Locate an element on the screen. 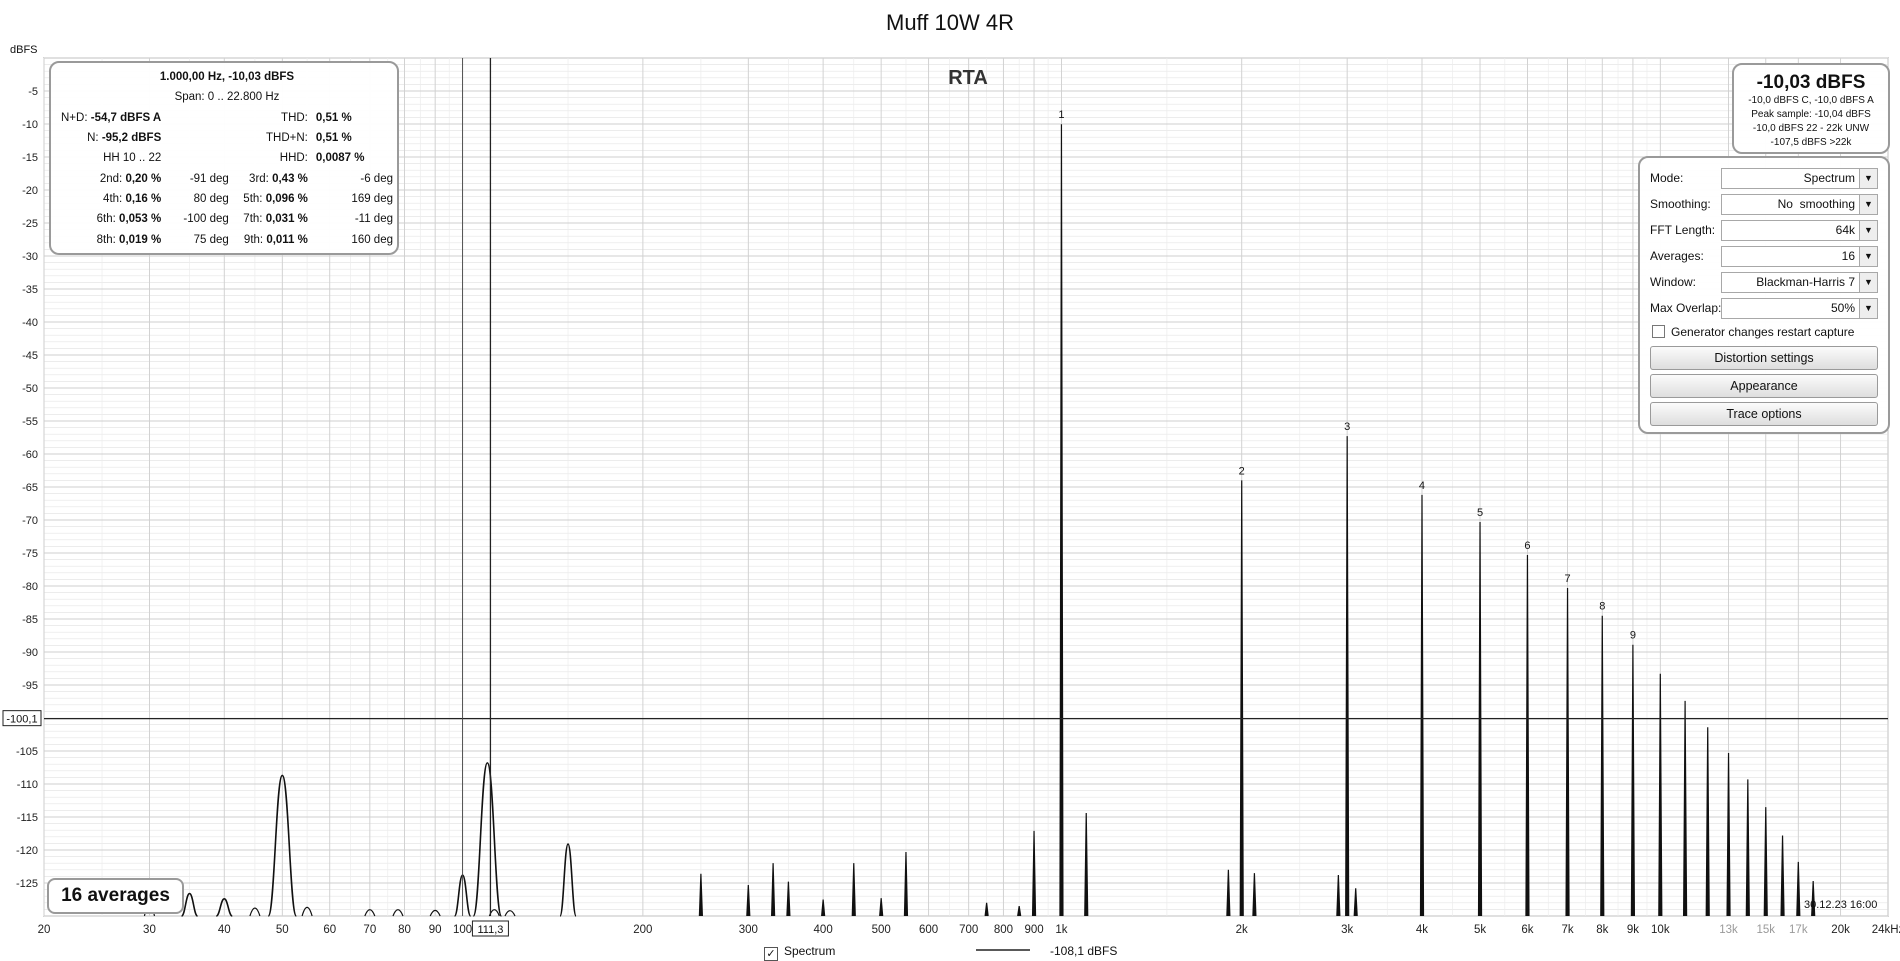 This screenshot has height=961, width=1900. harmonic-value: 0,43 % is located at coordinates (290, 178).